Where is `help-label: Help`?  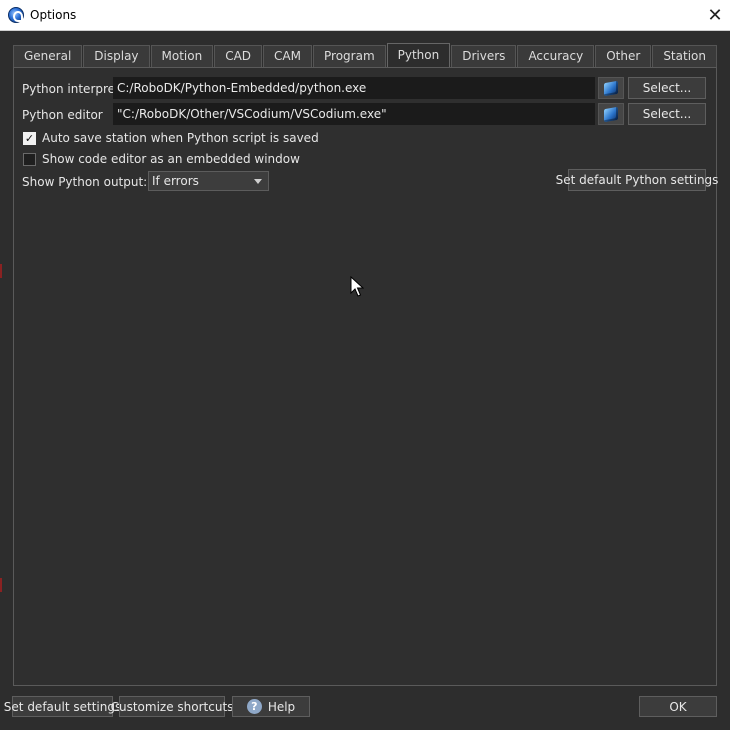 help-label: Help is located at coordinates (281, 706).